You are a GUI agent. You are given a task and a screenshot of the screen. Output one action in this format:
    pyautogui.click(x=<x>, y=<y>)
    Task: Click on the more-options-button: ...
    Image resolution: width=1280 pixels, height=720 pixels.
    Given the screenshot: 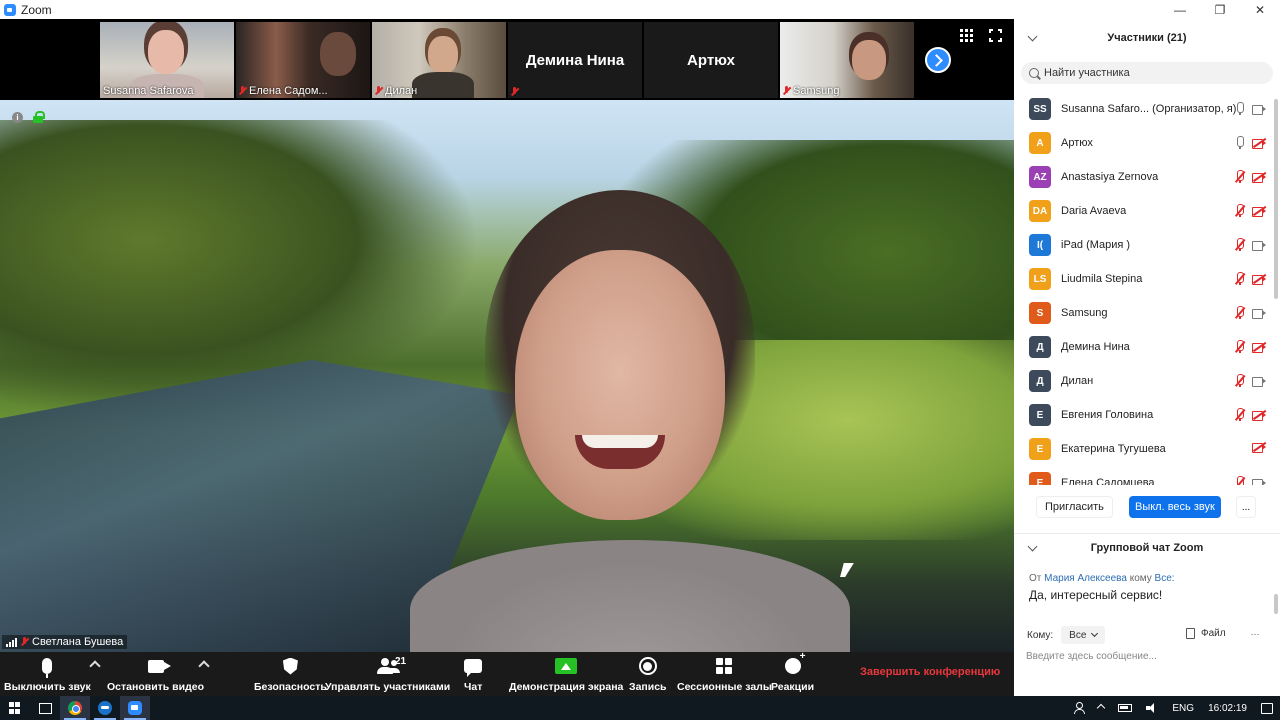 What is the action you would take?
    pyautogui.click(x=1246, y=507)
    